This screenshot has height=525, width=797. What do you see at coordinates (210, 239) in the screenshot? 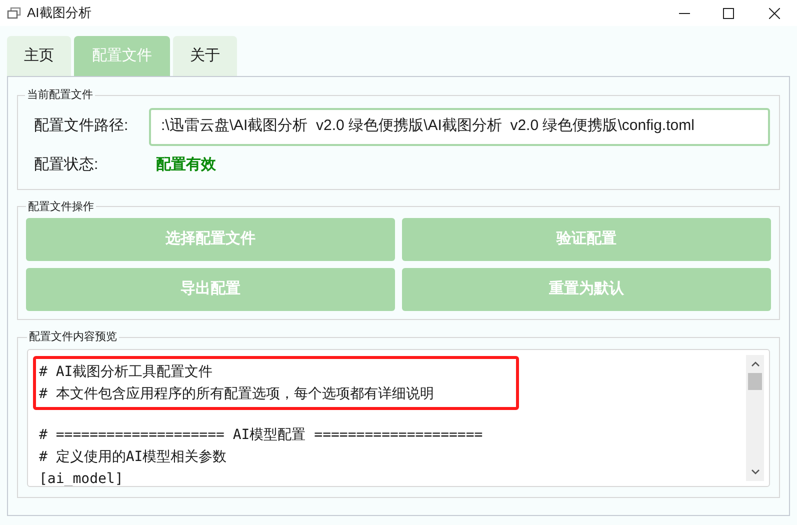
I see `action-button: 选择配置文件` at bounding box center [210, 239].